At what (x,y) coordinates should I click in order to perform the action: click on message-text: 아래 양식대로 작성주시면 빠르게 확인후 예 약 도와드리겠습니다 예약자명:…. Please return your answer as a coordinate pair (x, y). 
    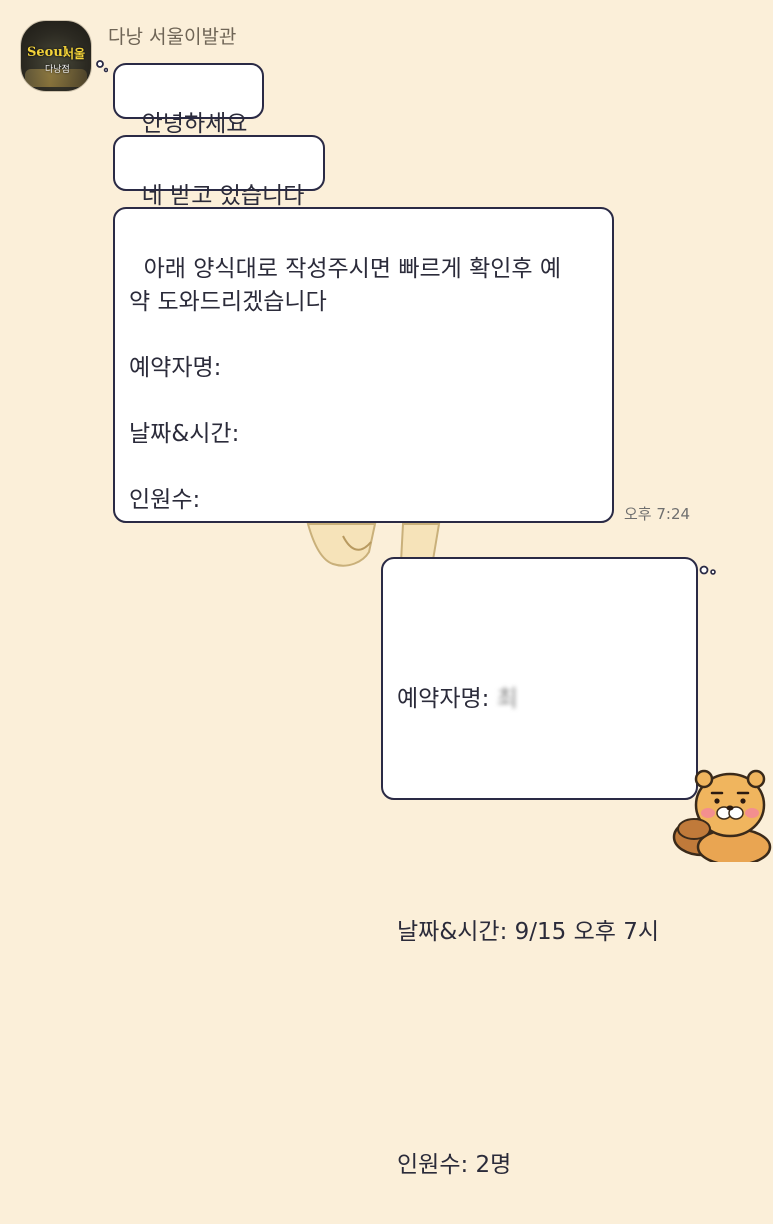
    Looking at the image, I should click on (345, 384).